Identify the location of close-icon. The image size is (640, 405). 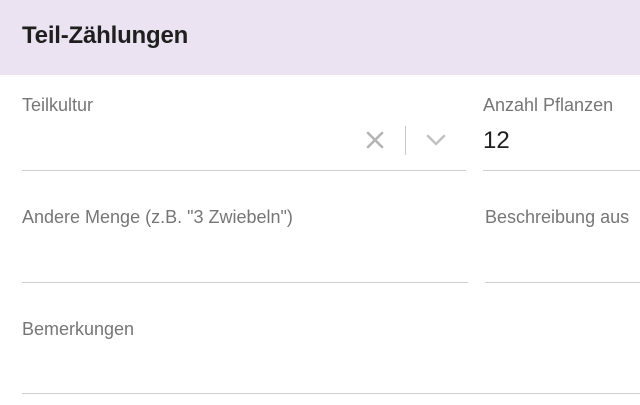
(375, 140).